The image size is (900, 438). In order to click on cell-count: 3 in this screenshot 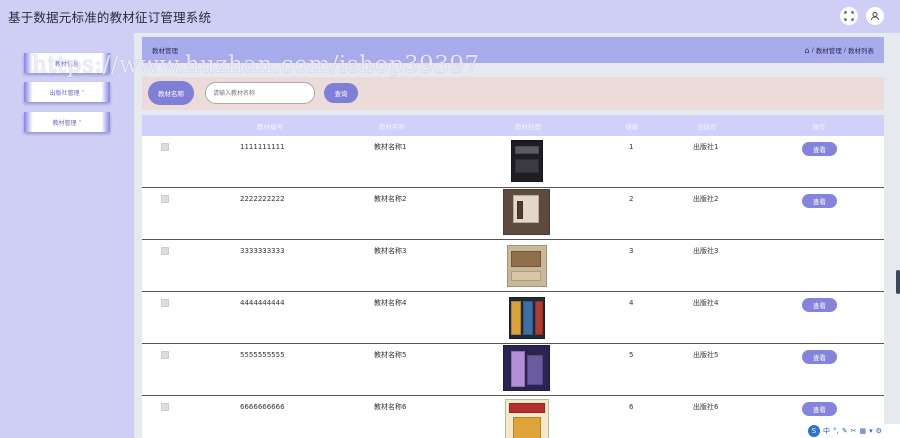, I will do `click(631, 251)`.